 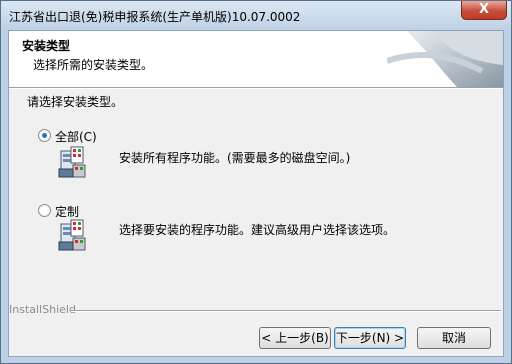 I want to click on header-subtitle: 选择所需的安装类型。, so click(x=93, y=65).